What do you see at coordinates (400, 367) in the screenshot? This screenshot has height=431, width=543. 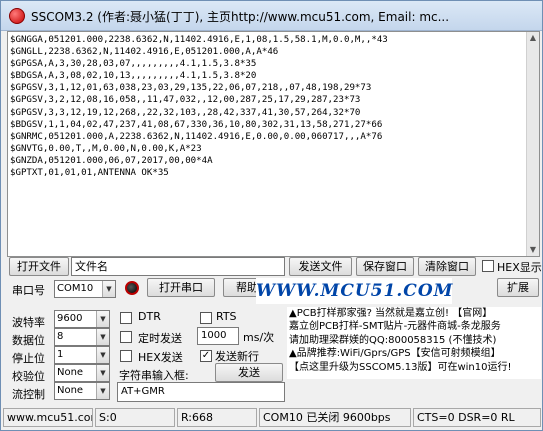 I see `ad-line: 【点这里升级为SSCOM5.13版】可在win10运行!` at bounding box center [400, 367].